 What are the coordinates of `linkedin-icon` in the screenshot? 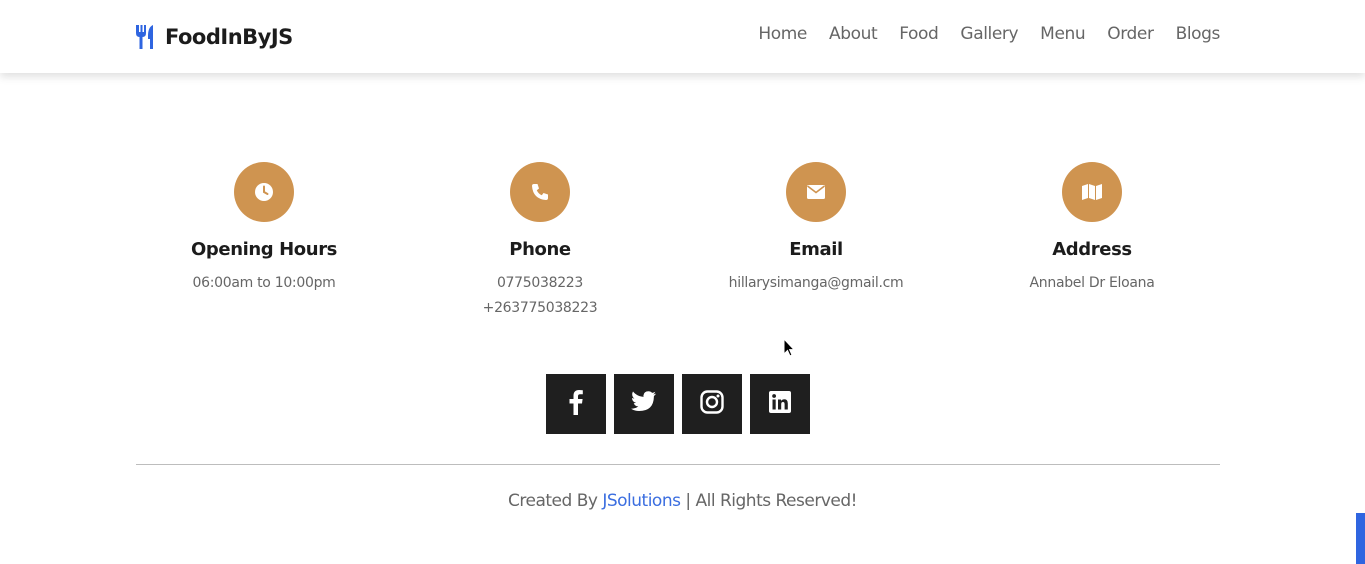 It's located at (780, 404).